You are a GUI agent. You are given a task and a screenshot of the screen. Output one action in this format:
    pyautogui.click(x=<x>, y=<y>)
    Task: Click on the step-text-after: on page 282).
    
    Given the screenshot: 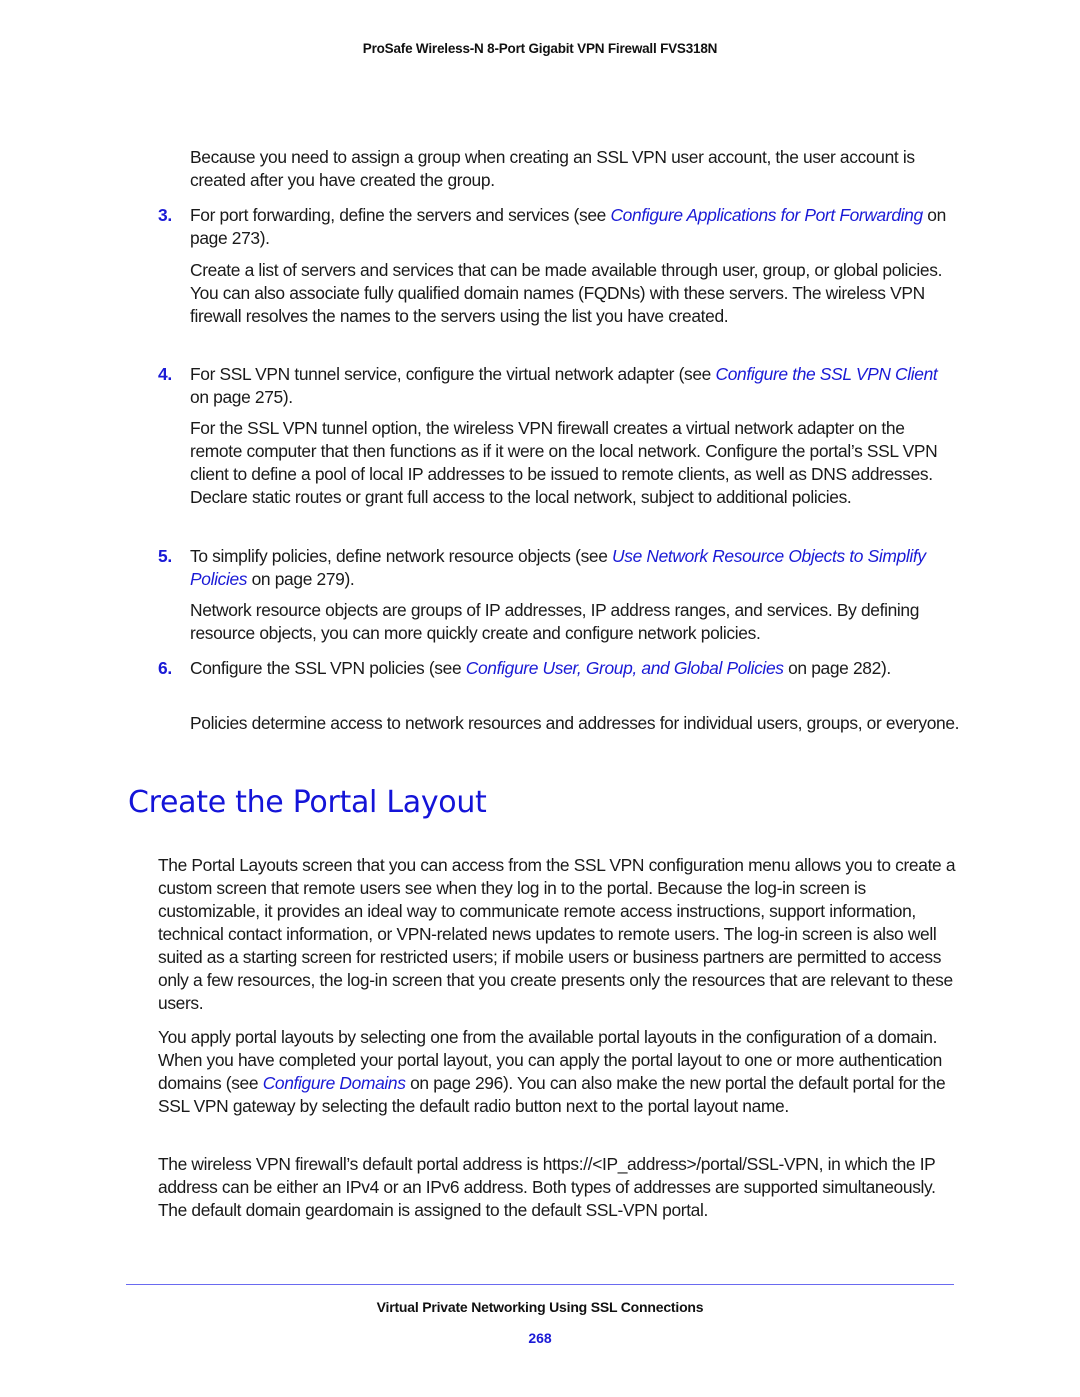 What is the action you would take?
    pyautogui.click(x=837, y=668)
    